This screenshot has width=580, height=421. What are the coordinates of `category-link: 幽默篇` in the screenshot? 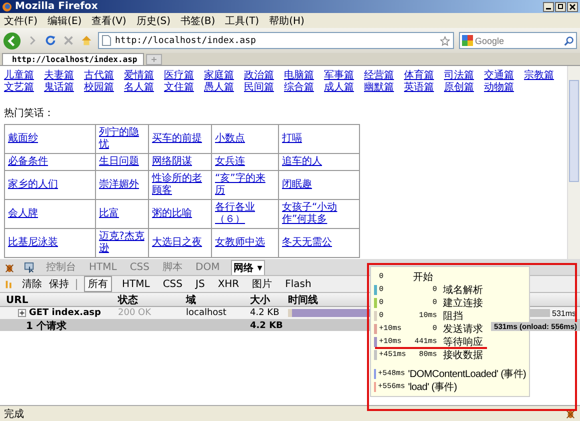 It's located at (379, 88).